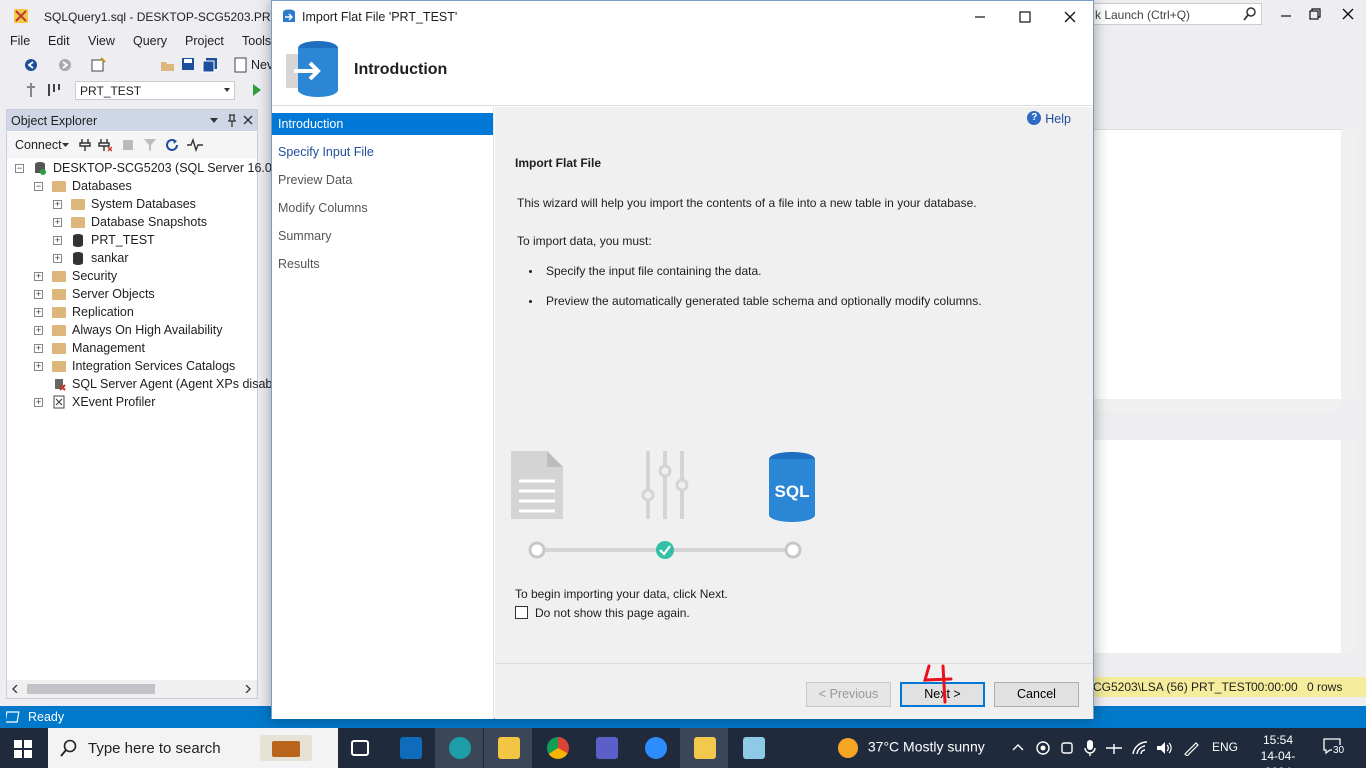 The image size is (1366, 768). Describe the element at coordinates (188, 64) in the screenshot. I see `save-icon` at that location.